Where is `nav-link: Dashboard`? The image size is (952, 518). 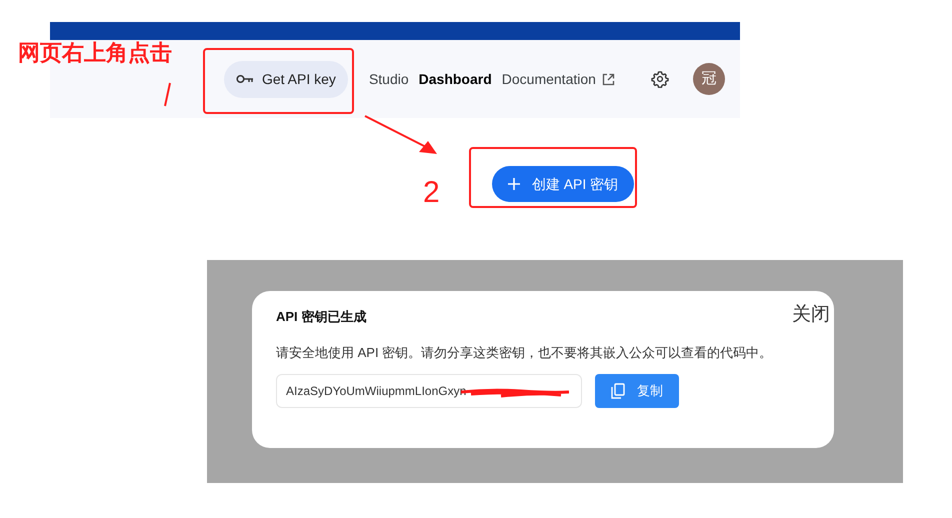
nav-link: Dashboard is located at coordinates (455, 79).